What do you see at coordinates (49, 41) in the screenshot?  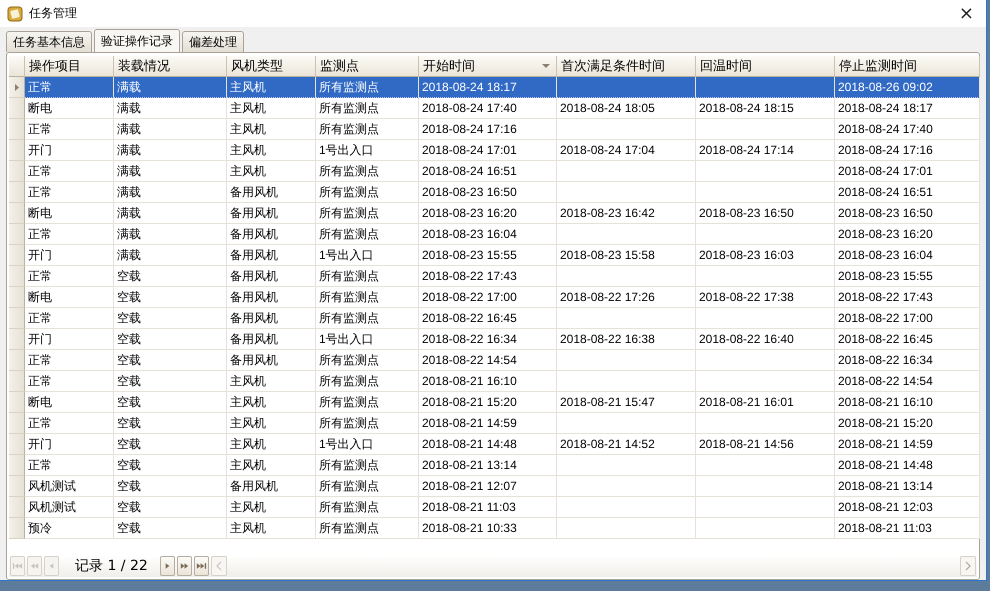 I see `tab: 任务基本信息` at bounding box center [49, 41].